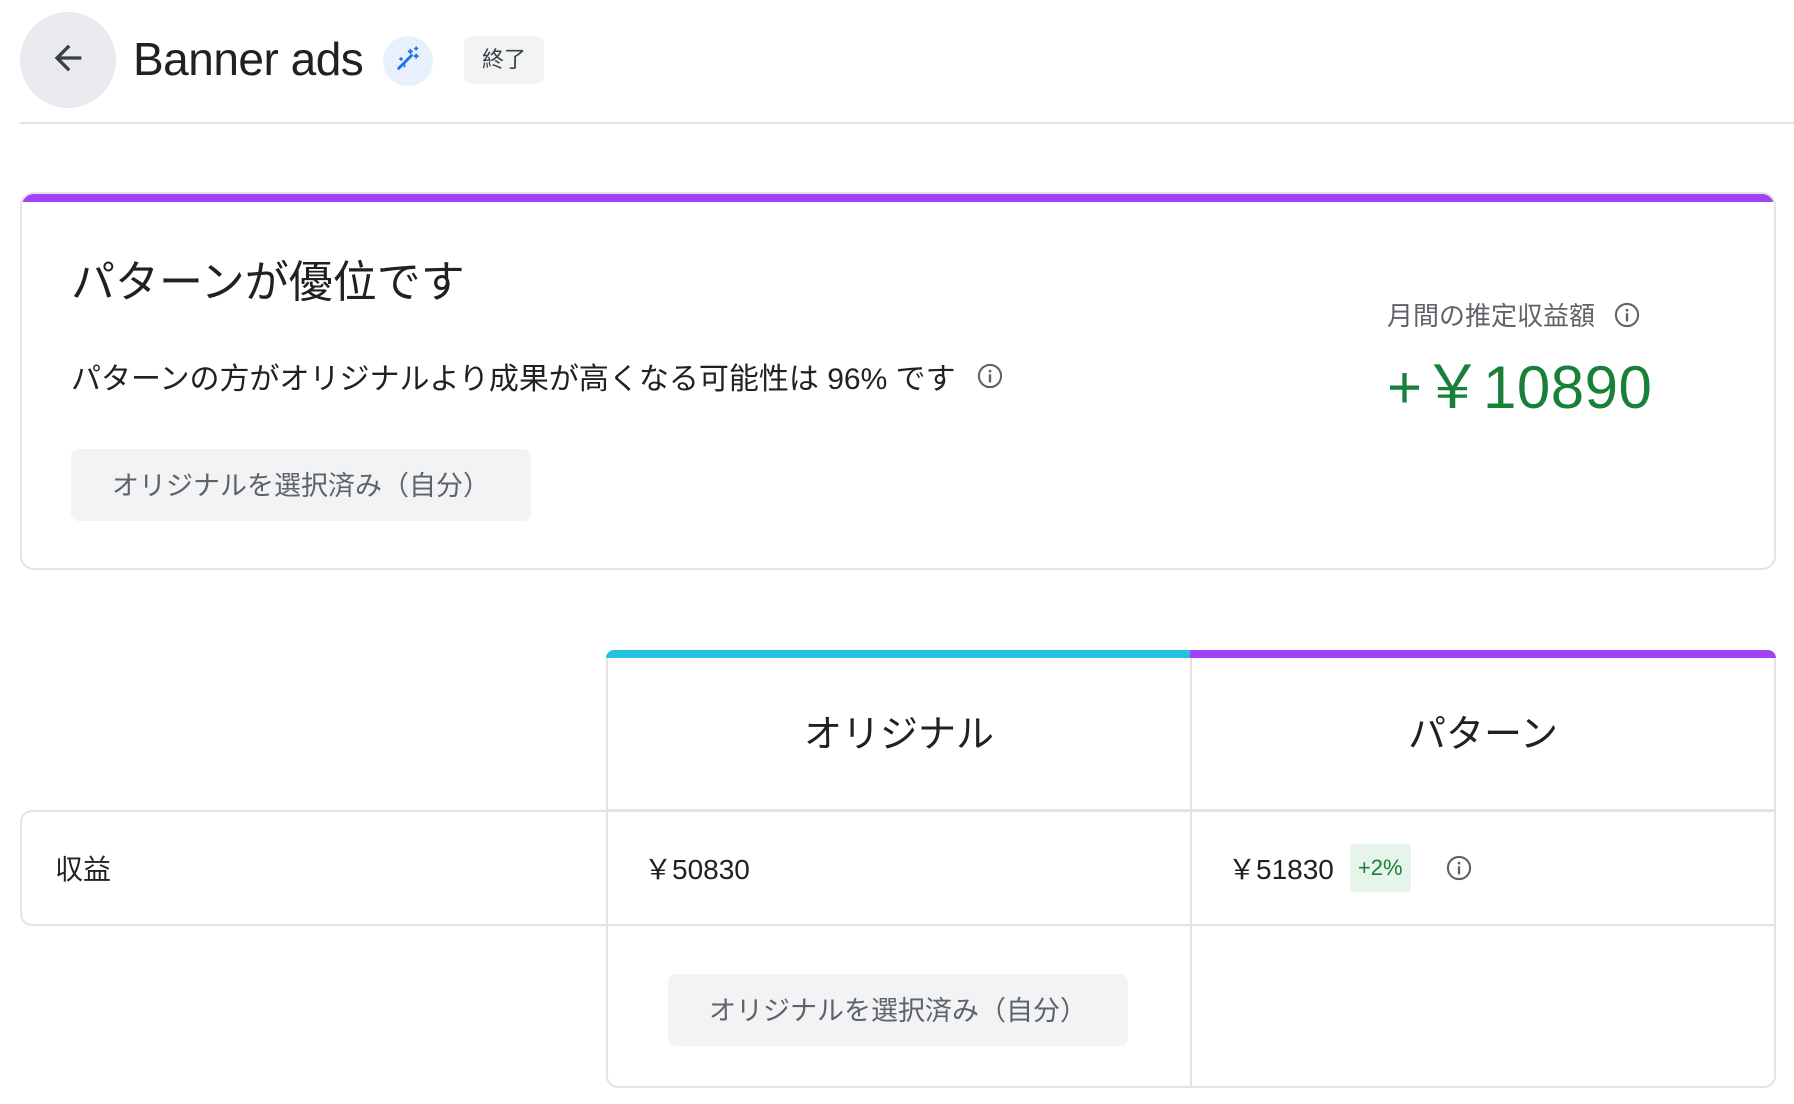 The width and height of the screenshot is (1794, 1104). What do you see at coordinates (248, 59) in the screenshot?
I see `page-title: Banner ads` at bounding box center [248, 59].